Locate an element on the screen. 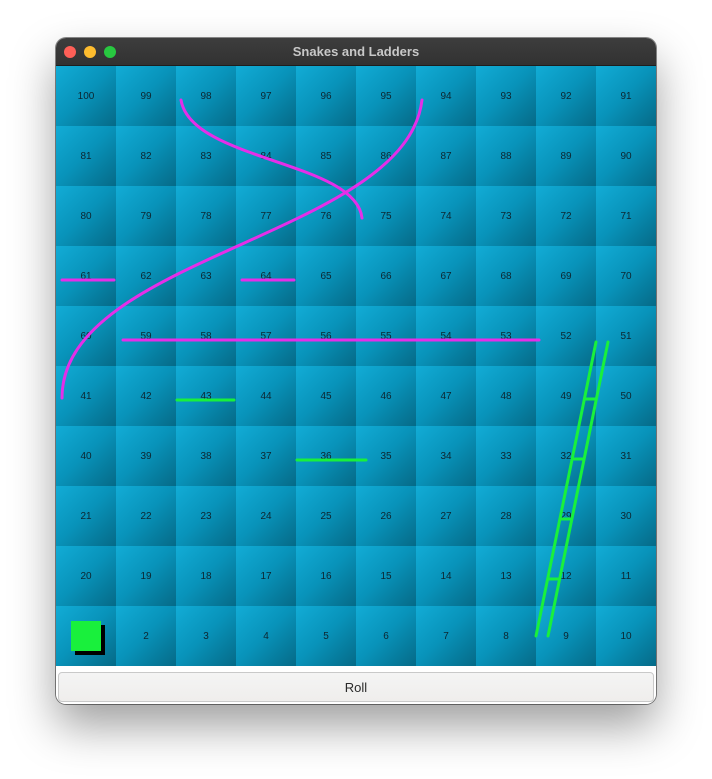  board-cell: 31 is located at coordinates (626, 456).